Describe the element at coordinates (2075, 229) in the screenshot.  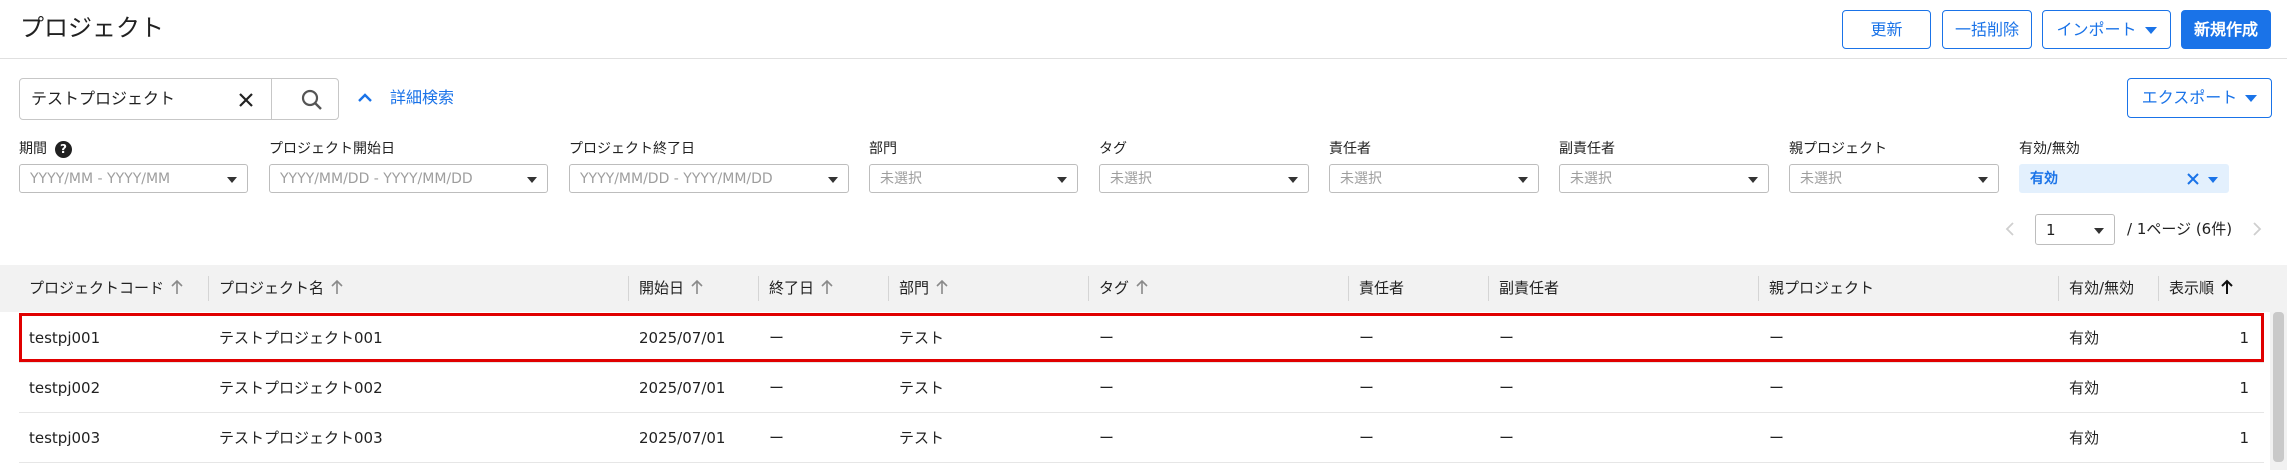
I see `page-select: 1` at that location.